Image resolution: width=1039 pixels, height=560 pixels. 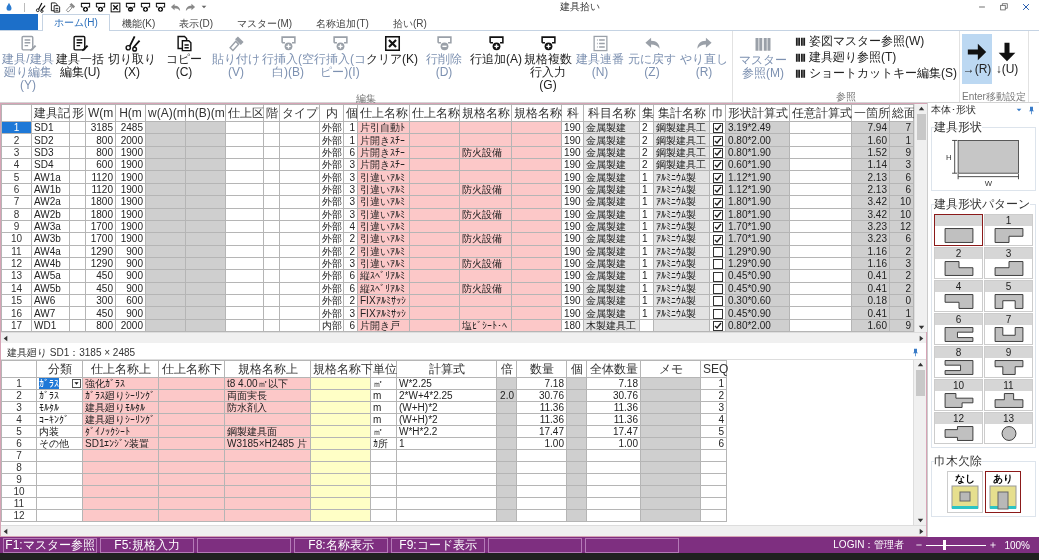 I want to click on pattern-tile: 12, so click(x=958, y=428).